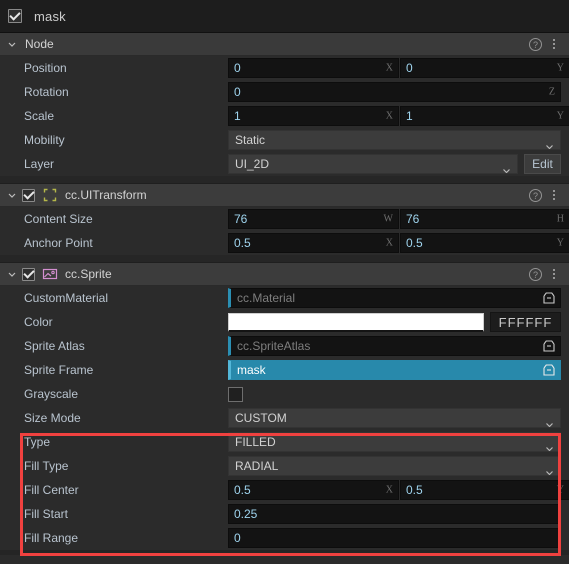 The height and width of the screenshot is (564, 569). What do you see at coordinates (28, 195) in the screenshot?
I see `ui-transform-enabled-checkbox` at bounding box center [28, 195].